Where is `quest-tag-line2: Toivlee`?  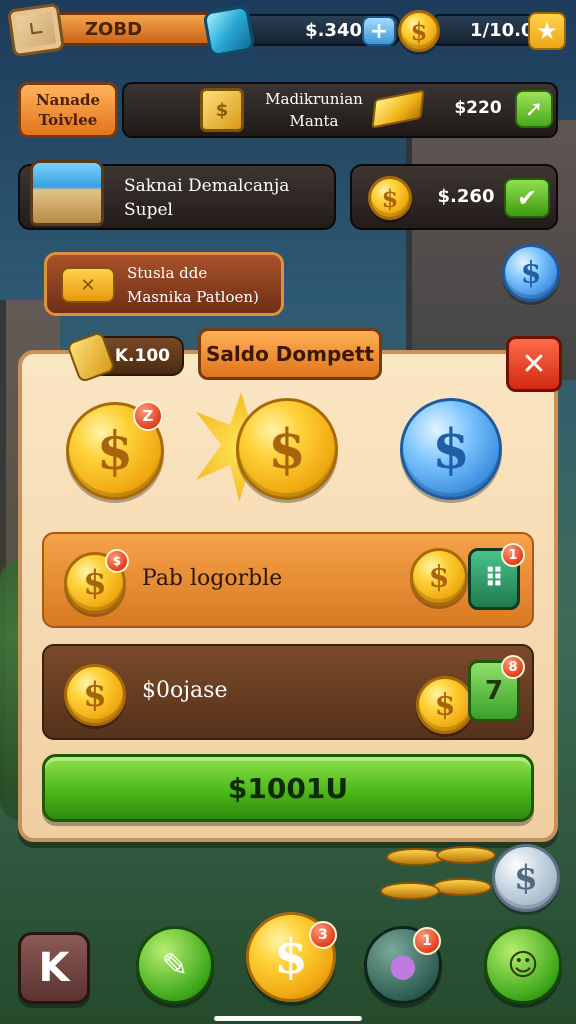
quest-tag-line2: Toivlee is located at coordinates (68, 120).